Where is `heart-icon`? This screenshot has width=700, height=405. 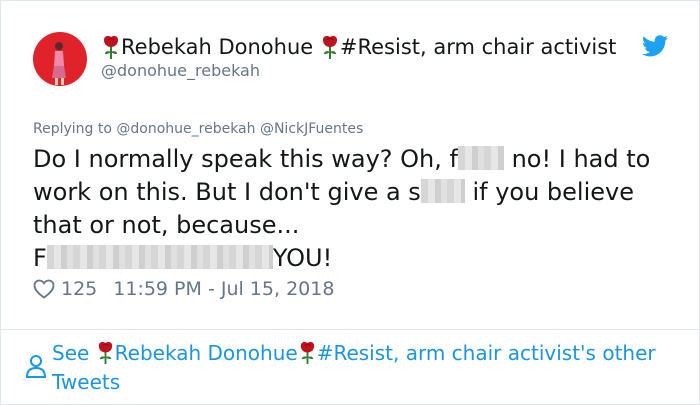 heart-icon is located at coordinates (44, 289).